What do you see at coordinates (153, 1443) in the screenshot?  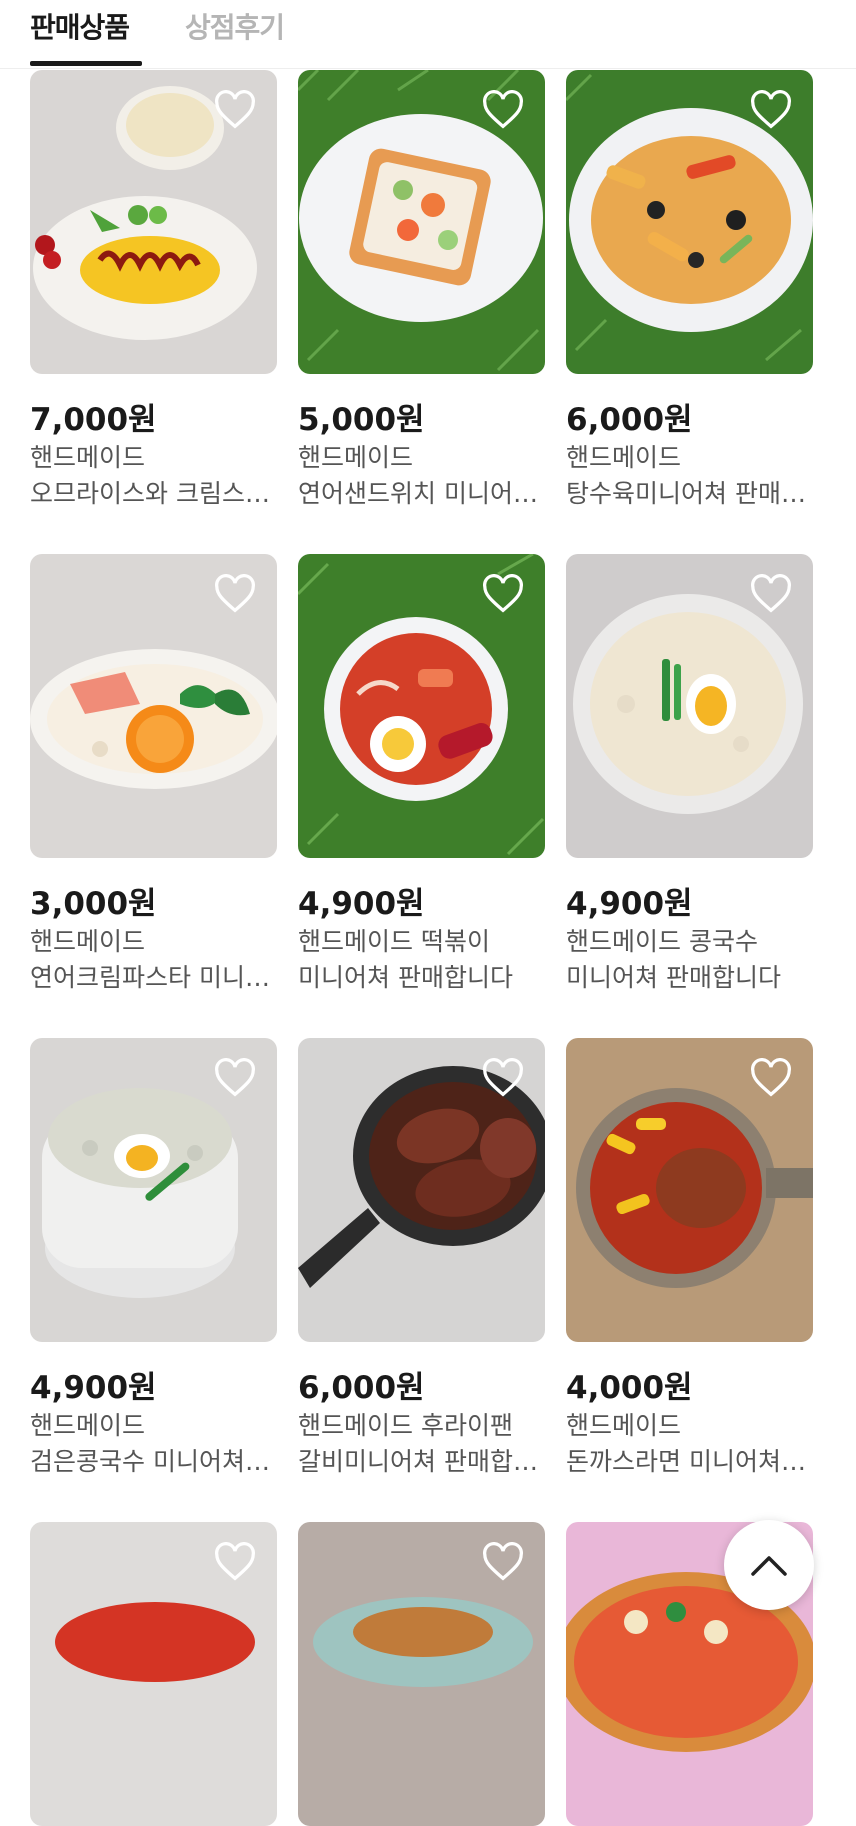 I see `product-title: 핸드메이드검은콩국수 미니어쳐 판매합니다` at bounding box center [153, 1443].